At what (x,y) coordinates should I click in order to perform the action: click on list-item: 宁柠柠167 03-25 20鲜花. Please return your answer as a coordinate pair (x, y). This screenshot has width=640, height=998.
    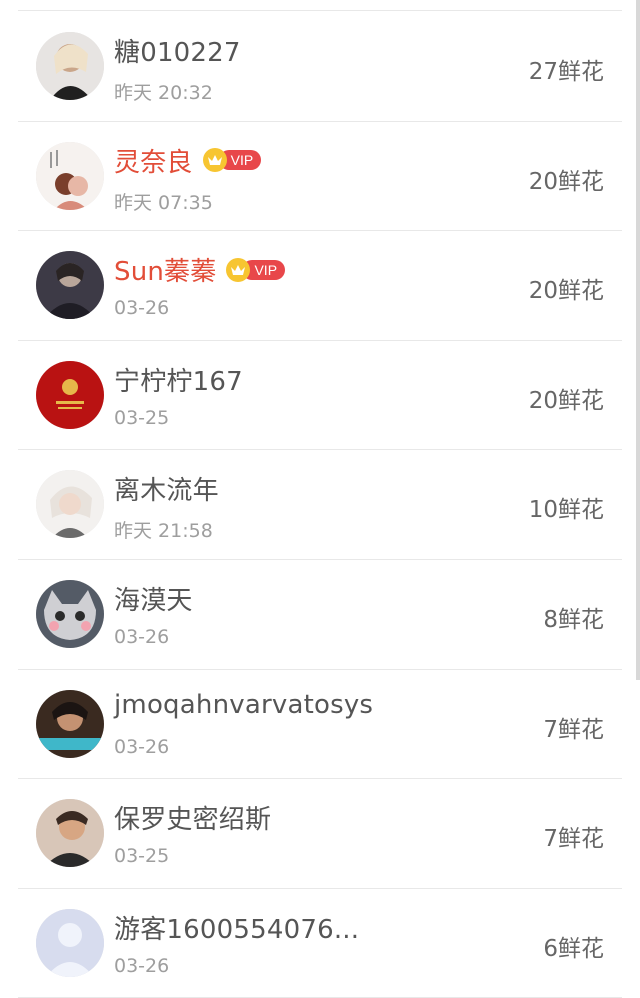
    Looking at the image, I should click on (320, 396).